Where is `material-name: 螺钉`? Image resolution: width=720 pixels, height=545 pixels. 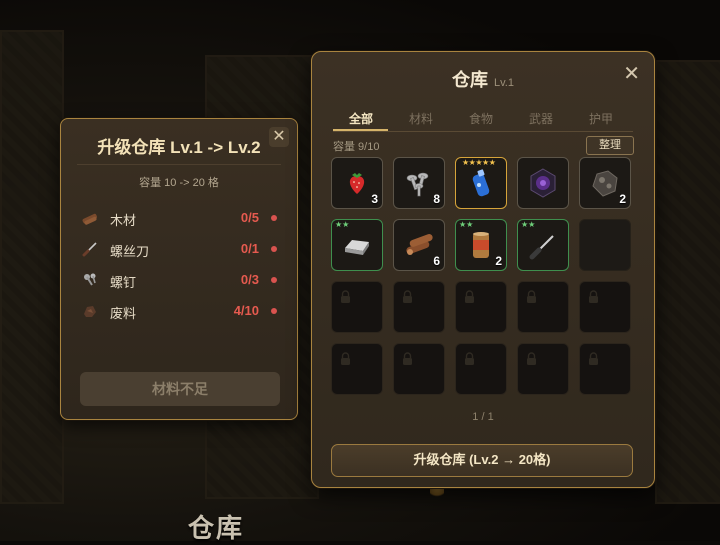 material-name: 螺钉 is located at coordinates (123, 282).